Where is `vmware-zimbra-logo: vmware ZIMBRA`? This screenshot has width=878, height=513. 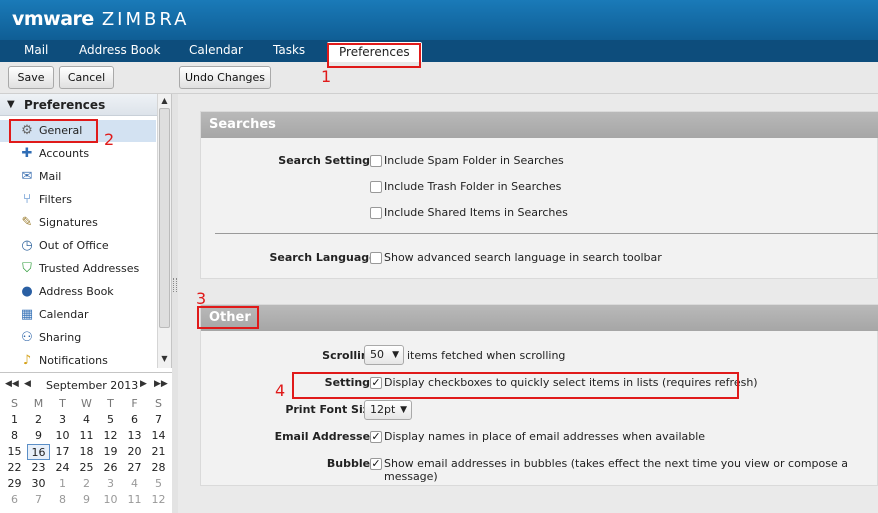 vmware-zimbra-logo: vmware ZIMBRA is located at coordinates (100, 19).